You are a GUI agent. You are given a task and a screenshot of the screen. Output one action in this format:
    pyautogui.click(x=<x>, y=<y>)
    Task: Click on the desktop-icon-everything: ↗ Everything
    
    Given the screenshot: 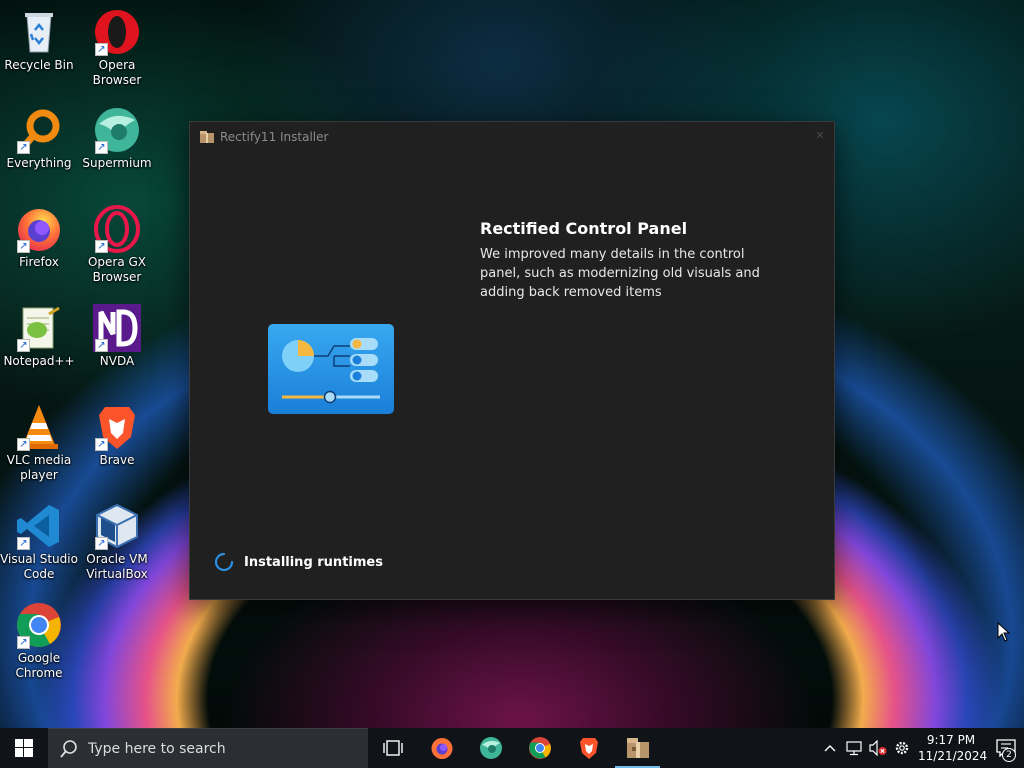 What is the action you would take?
    pyautogui.click(x=39, y=138)
    